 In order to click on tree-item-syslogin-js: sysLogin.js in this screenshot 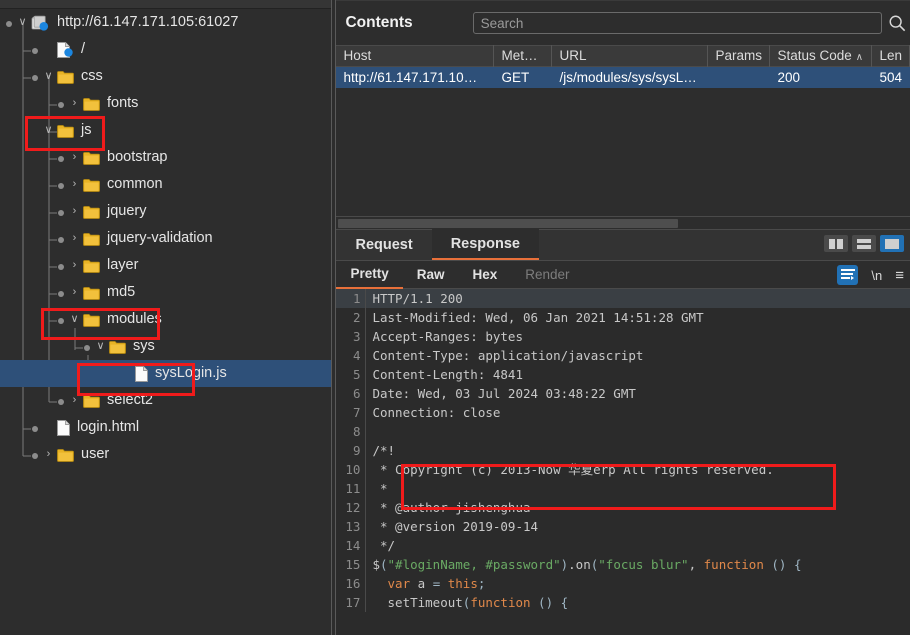, I will do `click(166, 373)`.